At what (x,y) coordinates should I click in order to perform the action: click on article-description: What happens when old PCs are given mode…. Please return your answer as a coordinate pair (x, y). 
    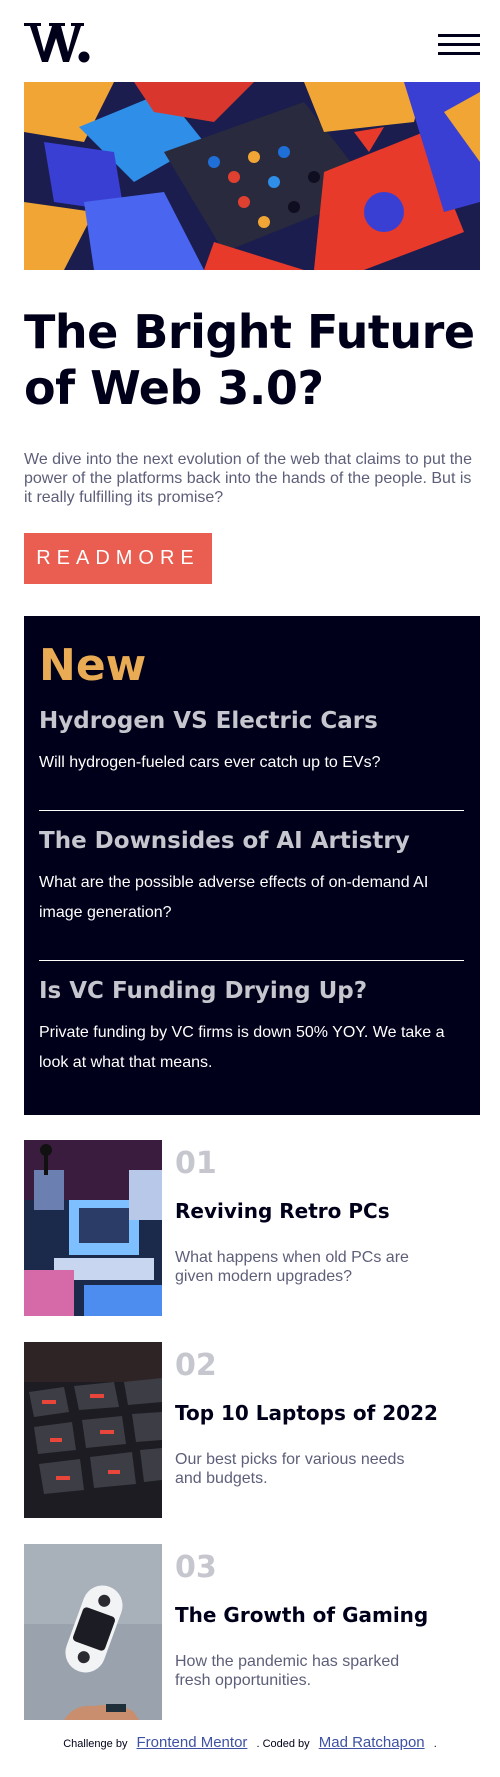
    Looking at the image, I should click on (292, 1267).